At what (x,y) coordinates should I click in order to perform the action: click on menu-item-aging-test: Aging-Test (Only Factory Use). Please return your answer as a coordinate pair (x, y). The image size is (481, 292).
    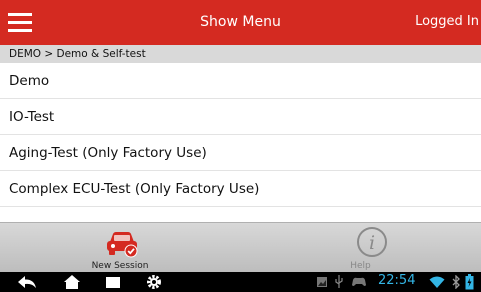
    Looking at the image, I should click on (240, 153).